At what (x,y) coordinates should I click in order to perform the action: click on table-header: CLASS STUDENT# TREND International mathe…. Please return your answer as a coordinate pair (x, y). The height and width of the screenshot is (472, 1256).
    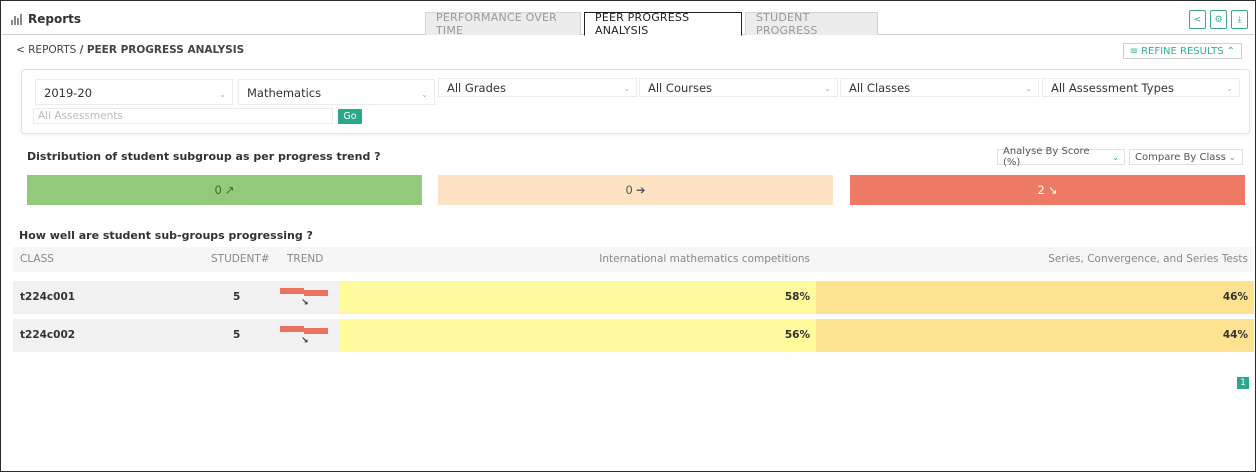
    Looking at the image, I should click on (633, 259).